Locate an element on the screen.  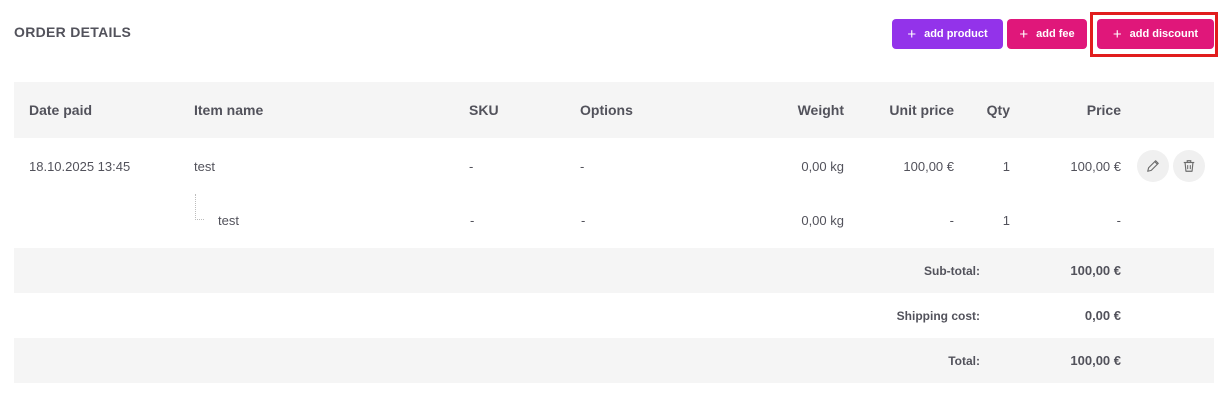
delete-item-button is located at coordinates (1189, 166).